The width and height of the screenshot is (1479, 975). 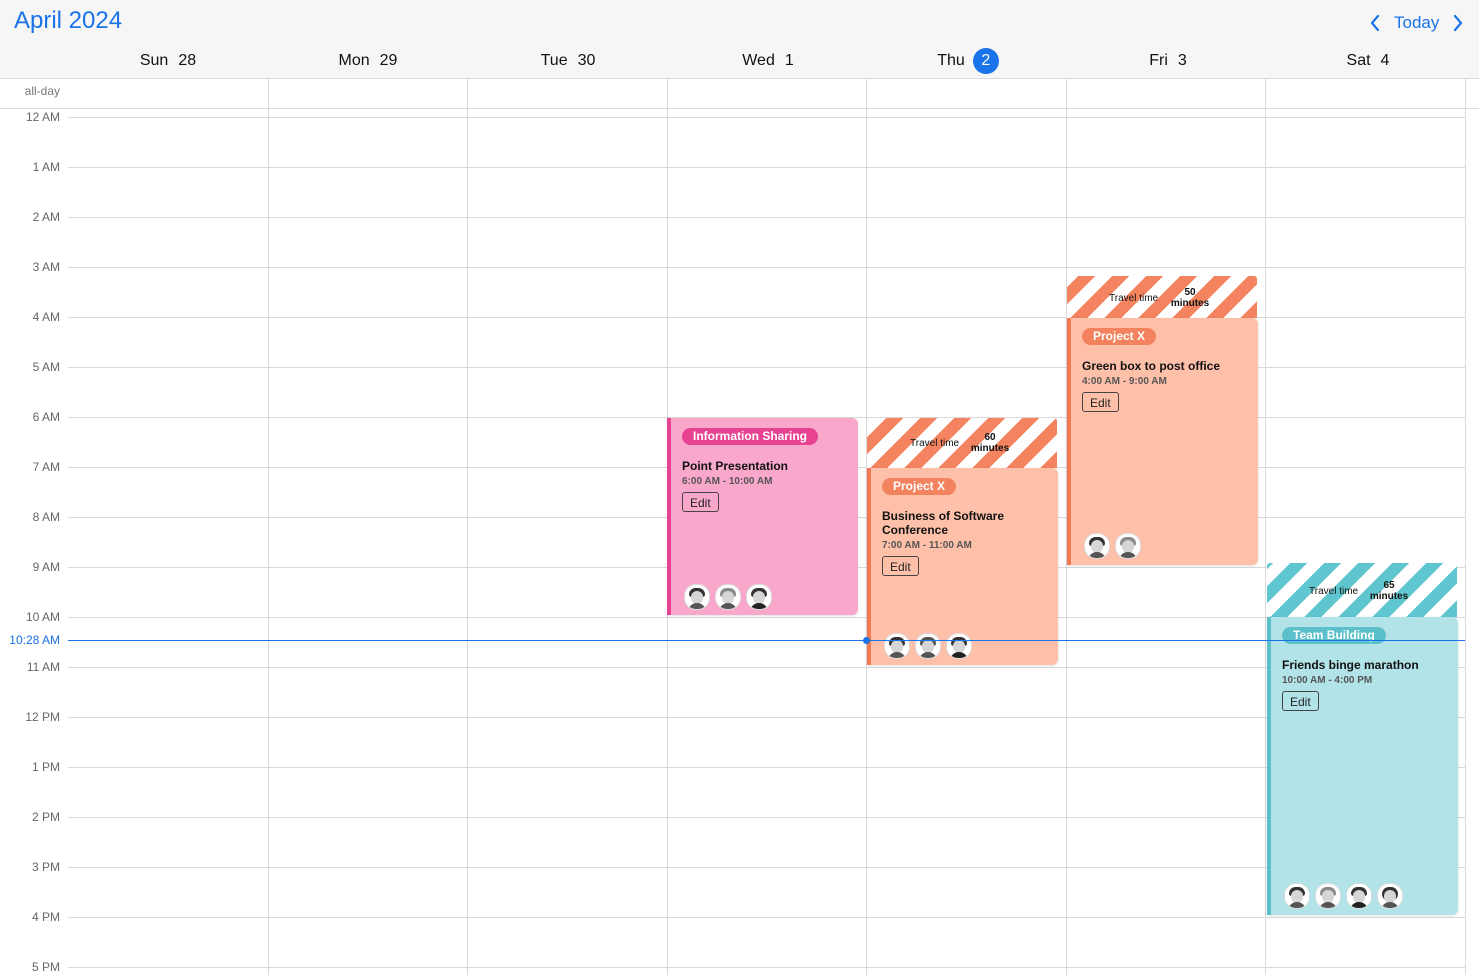 I want to click on event-title: Business of Software Conference, so click(x=943, y=523).